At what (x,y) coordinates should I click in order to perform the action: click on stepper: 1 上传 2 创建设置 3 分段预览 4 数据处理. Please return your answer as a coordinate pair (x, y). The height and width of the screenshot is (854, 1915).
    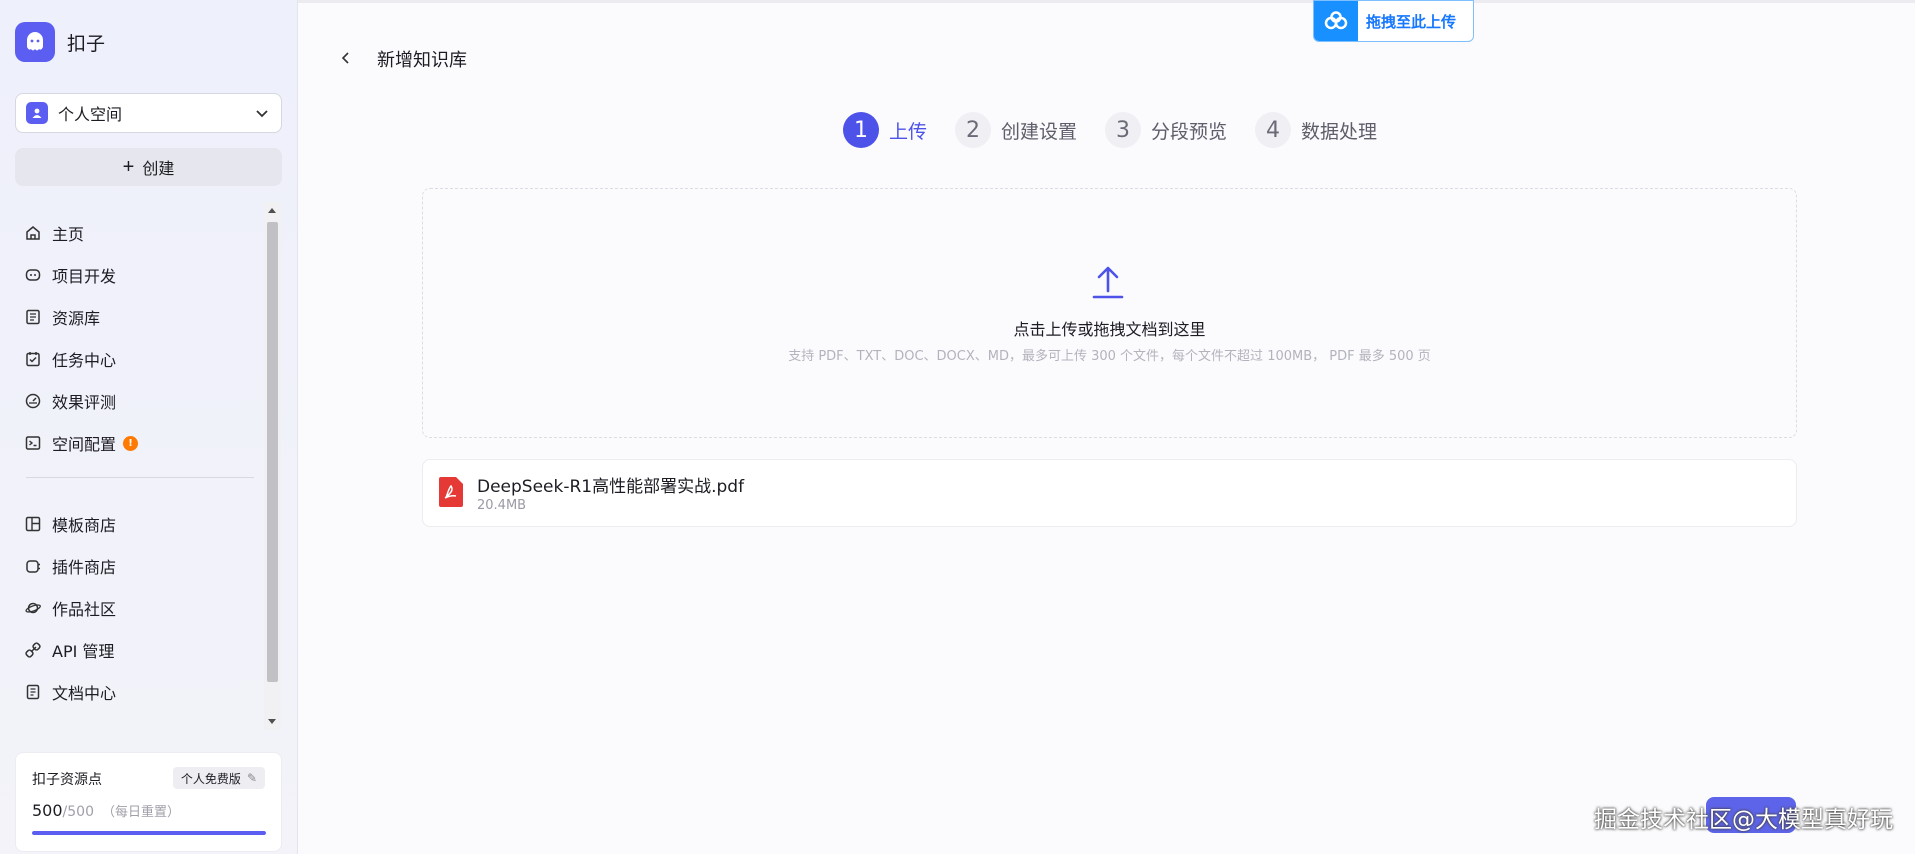
    Looking at the image, I should click on (1124, 130).